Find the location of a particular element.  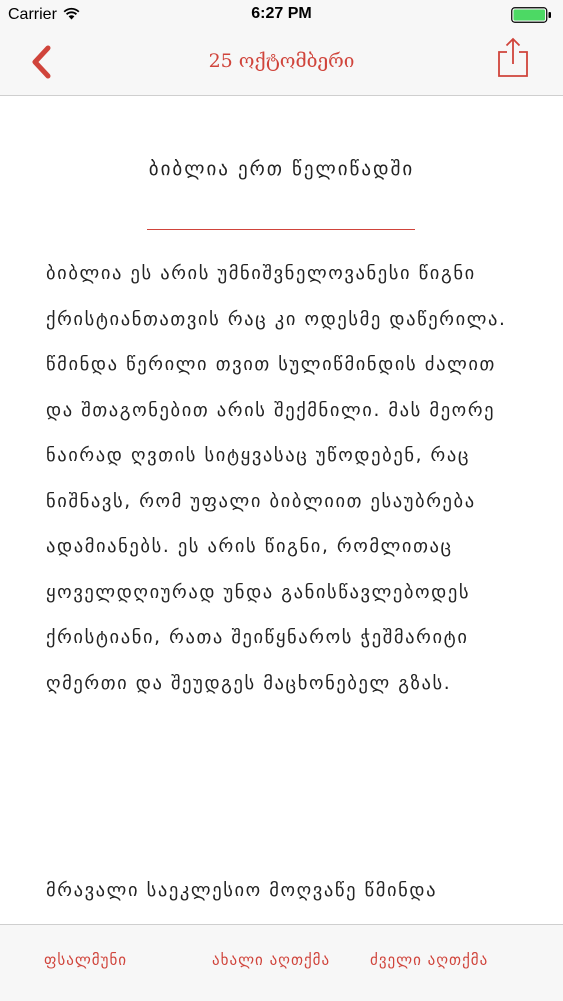

share-icon is located at coordinates (513, 57).